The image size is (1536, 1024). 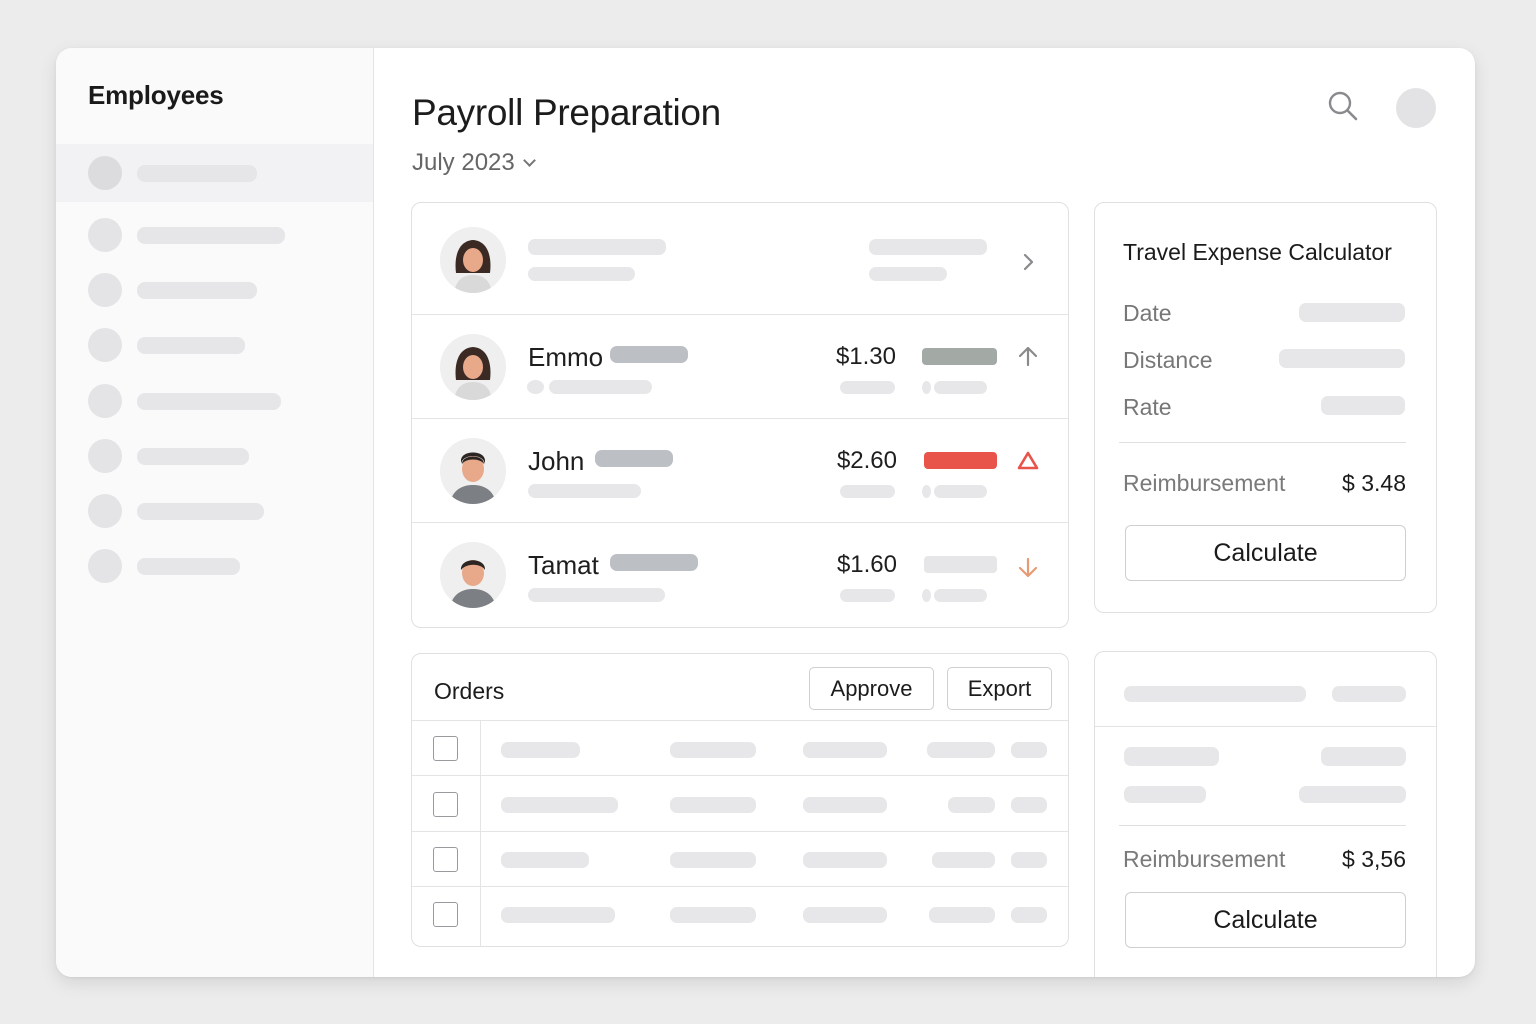 What do you see at coordinates (871, 688) in the screenshot?
I see `approve-button: Approve` at bounding box center [871, 688].